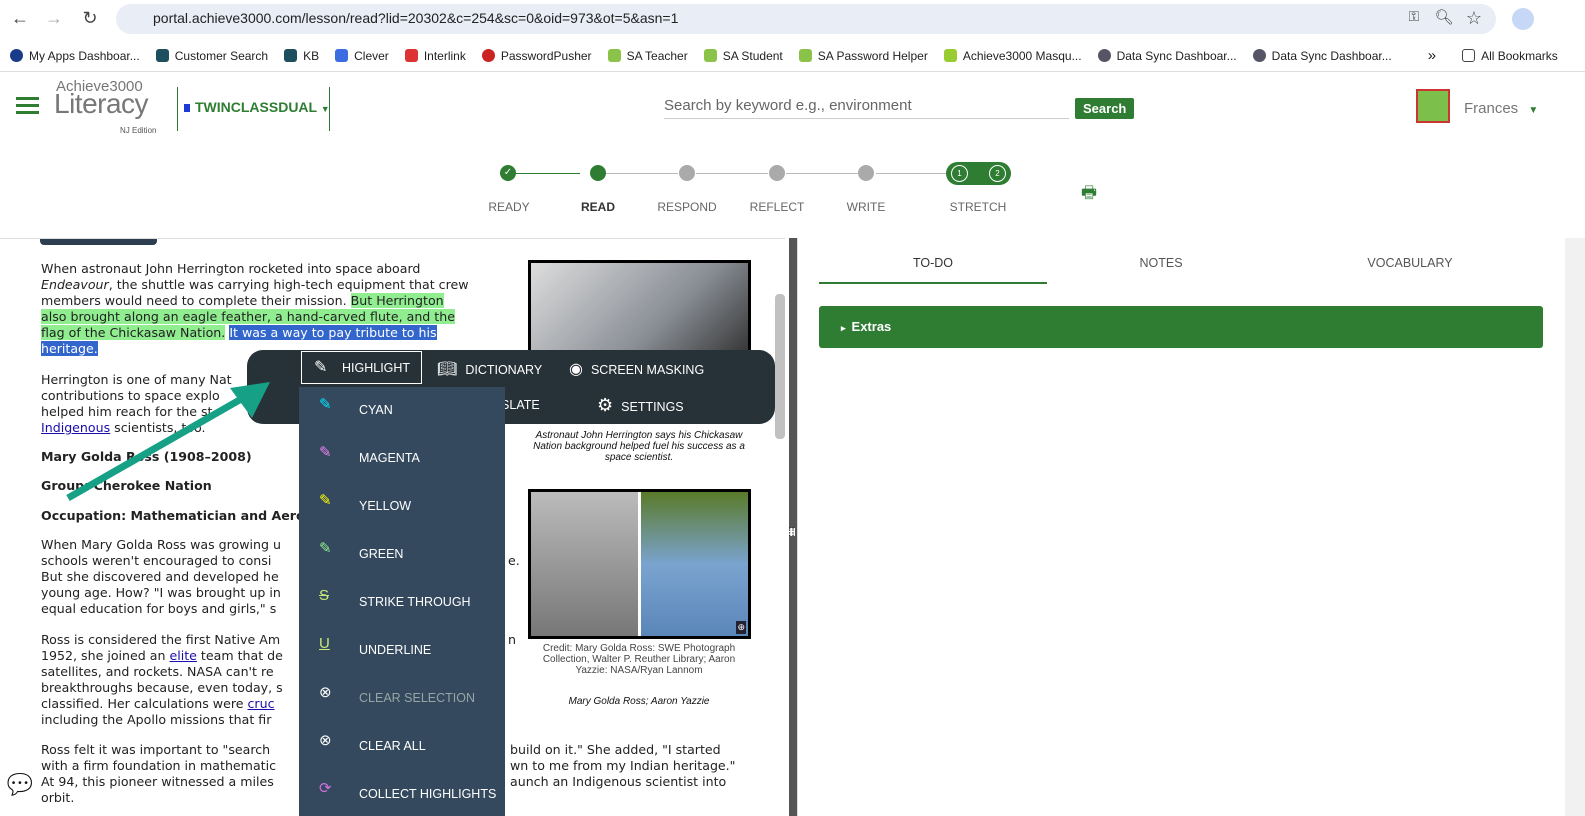  What do you see at coordinates (863, 56) in the screenshot?
I see `bookmark: SA Password Helper` at bounding box center [863, 56].